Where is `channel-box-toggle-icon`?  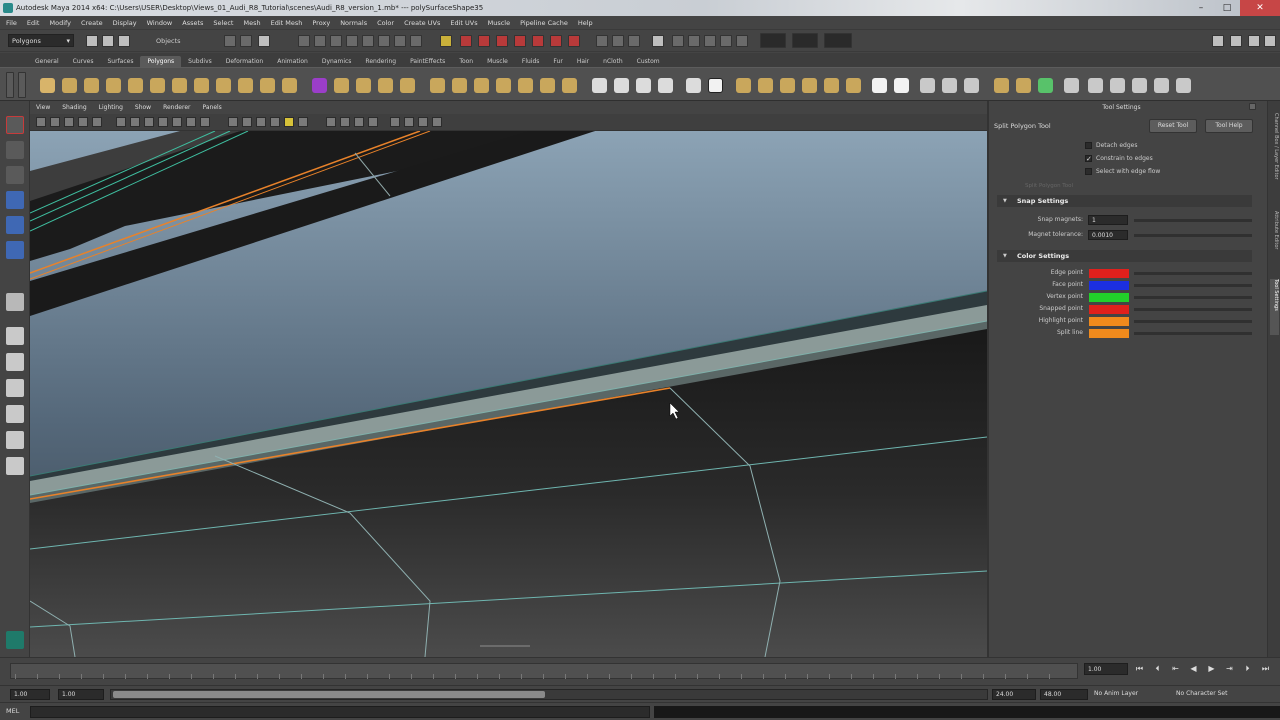
channel-box-toggle-icon is located at coordinates (726, 41).